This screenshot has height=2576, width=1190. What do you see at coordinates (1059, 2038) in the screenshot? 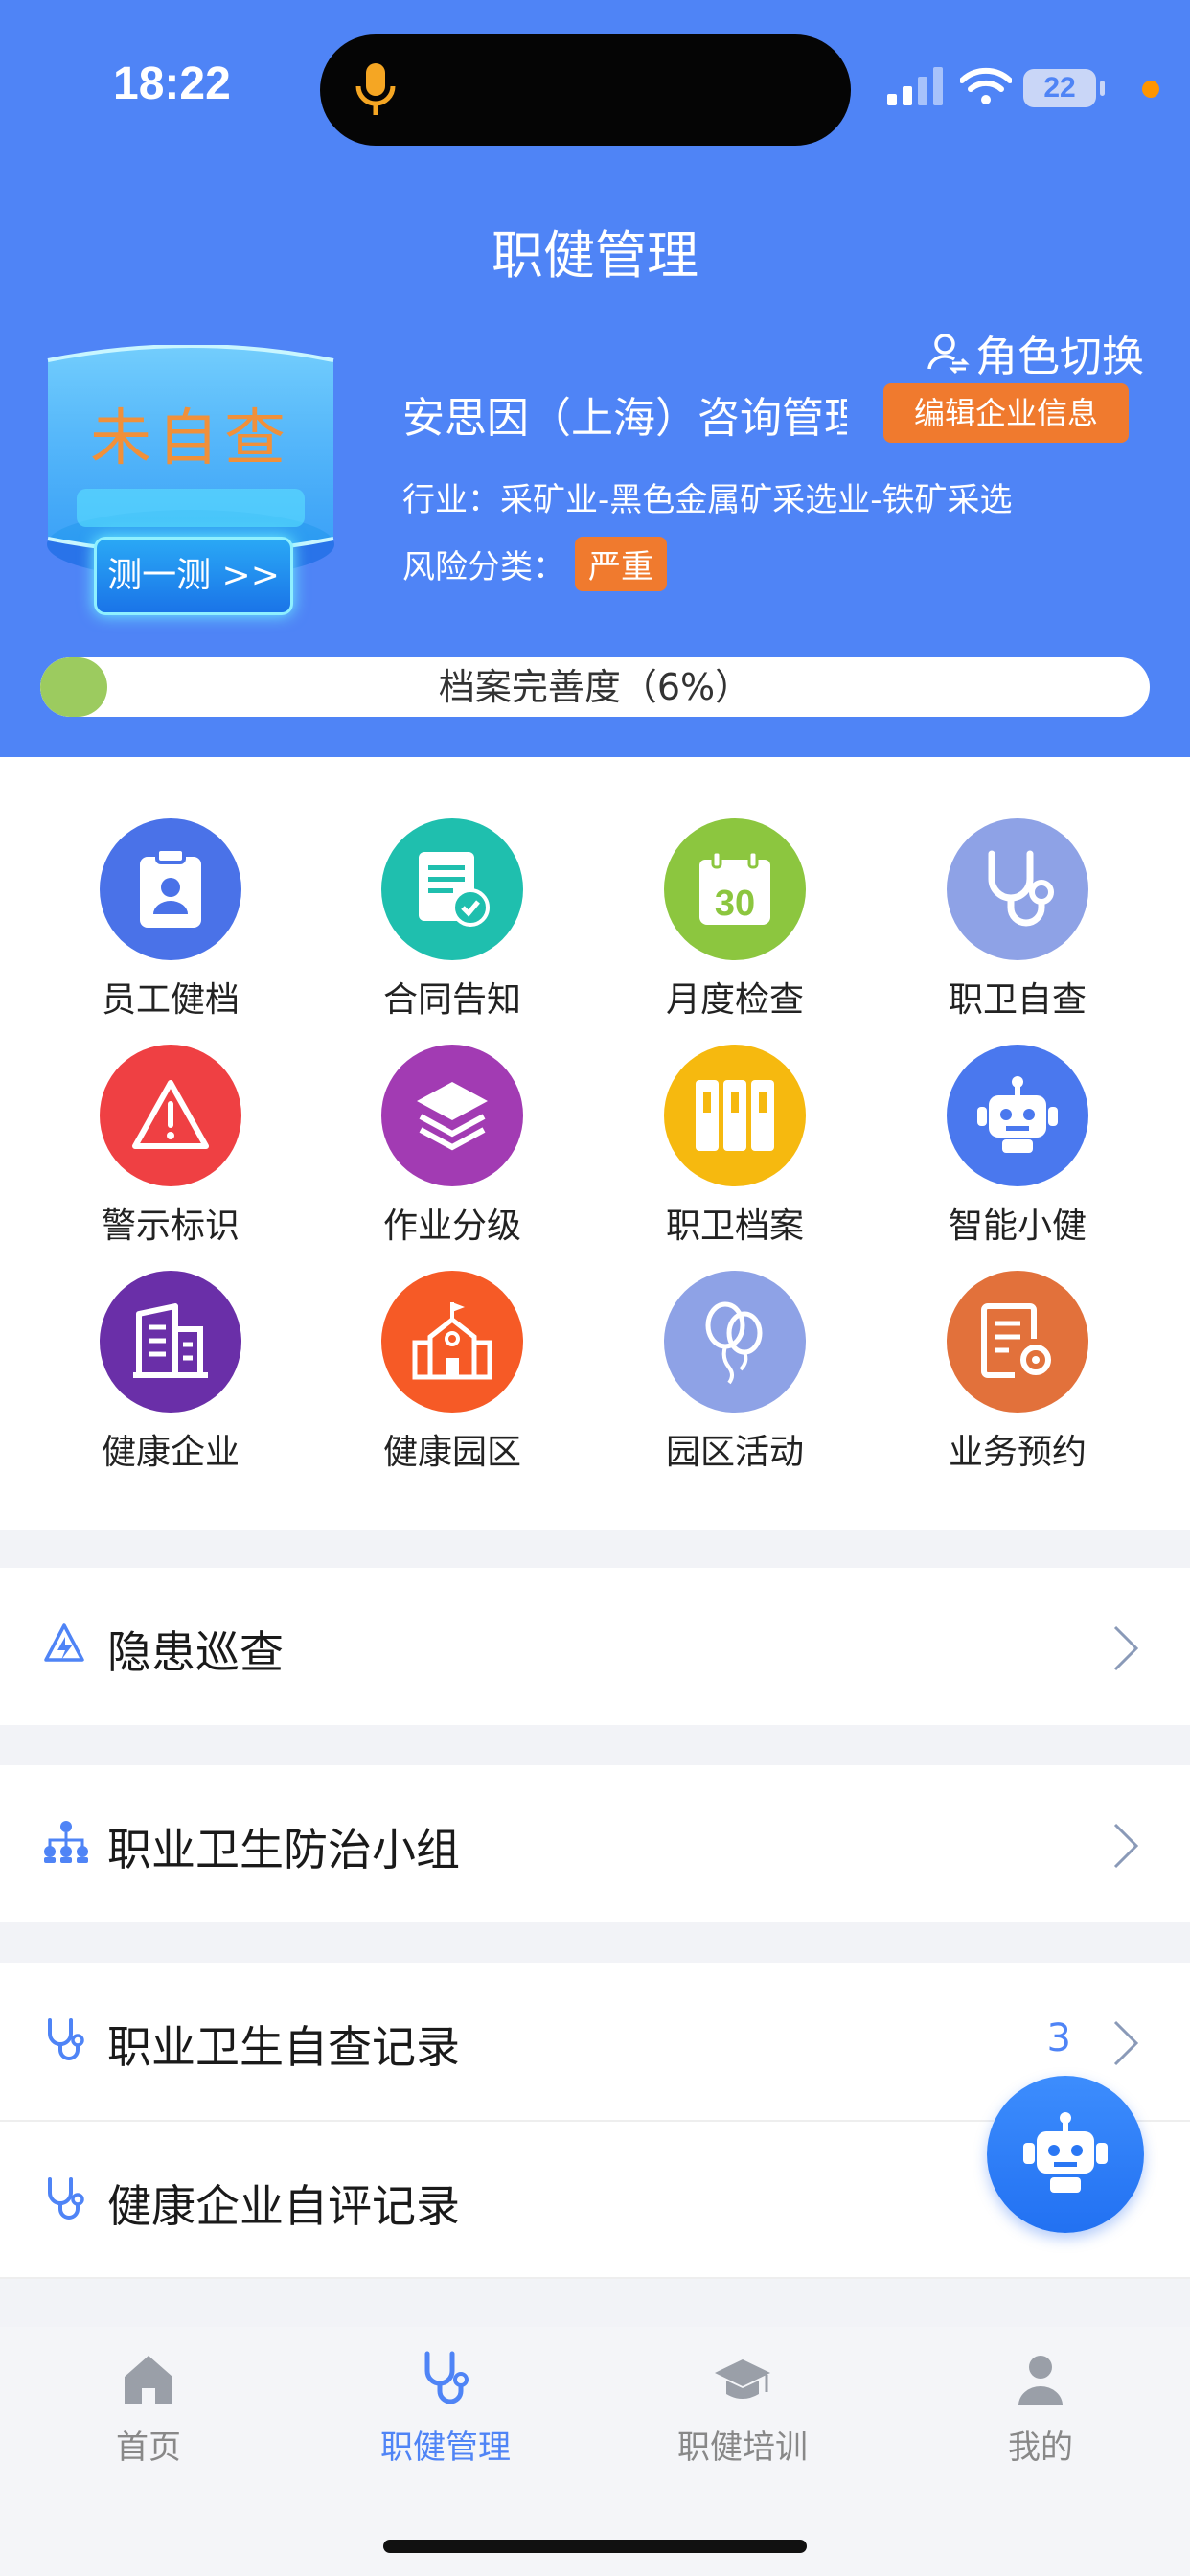
I see `record-count: 3` at bounding box center [1059, 2038].